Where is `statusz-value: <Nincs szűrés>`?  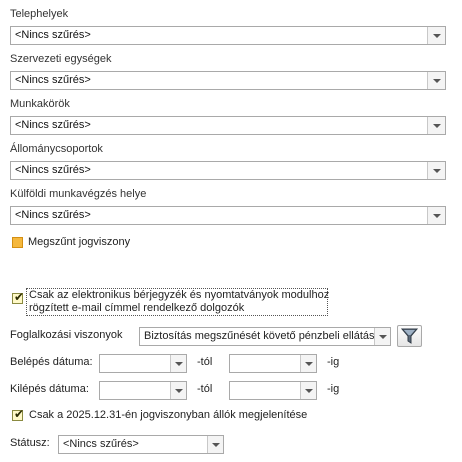 statusz-value: <Nincs szűrés> is located at coordinates (101, 444).